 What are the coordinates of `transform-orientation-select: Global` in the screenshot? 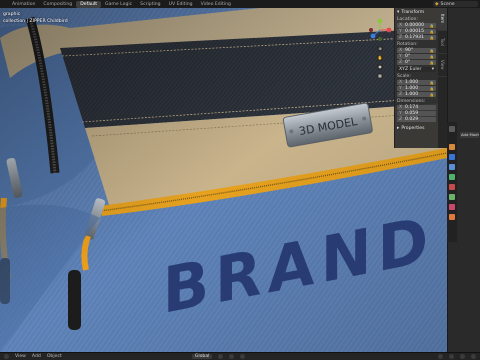 It's located at (202, 356).